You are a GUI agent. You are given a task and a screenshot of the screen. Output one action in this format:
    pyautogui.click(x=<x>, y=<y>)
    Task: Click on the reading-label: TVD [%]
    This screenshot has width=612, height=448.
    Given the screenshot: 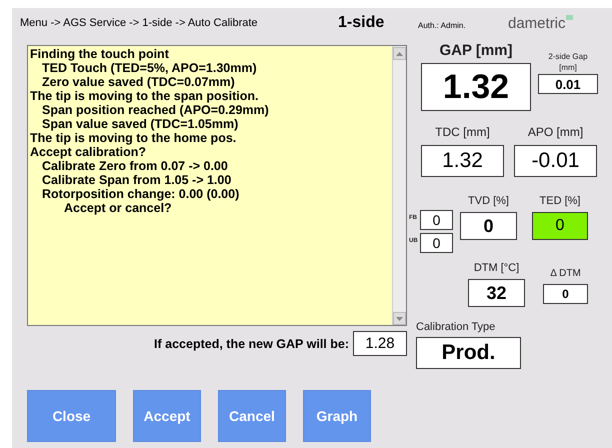 What is the action you would take?
    pyautogui.click(x=488, y=201)
    